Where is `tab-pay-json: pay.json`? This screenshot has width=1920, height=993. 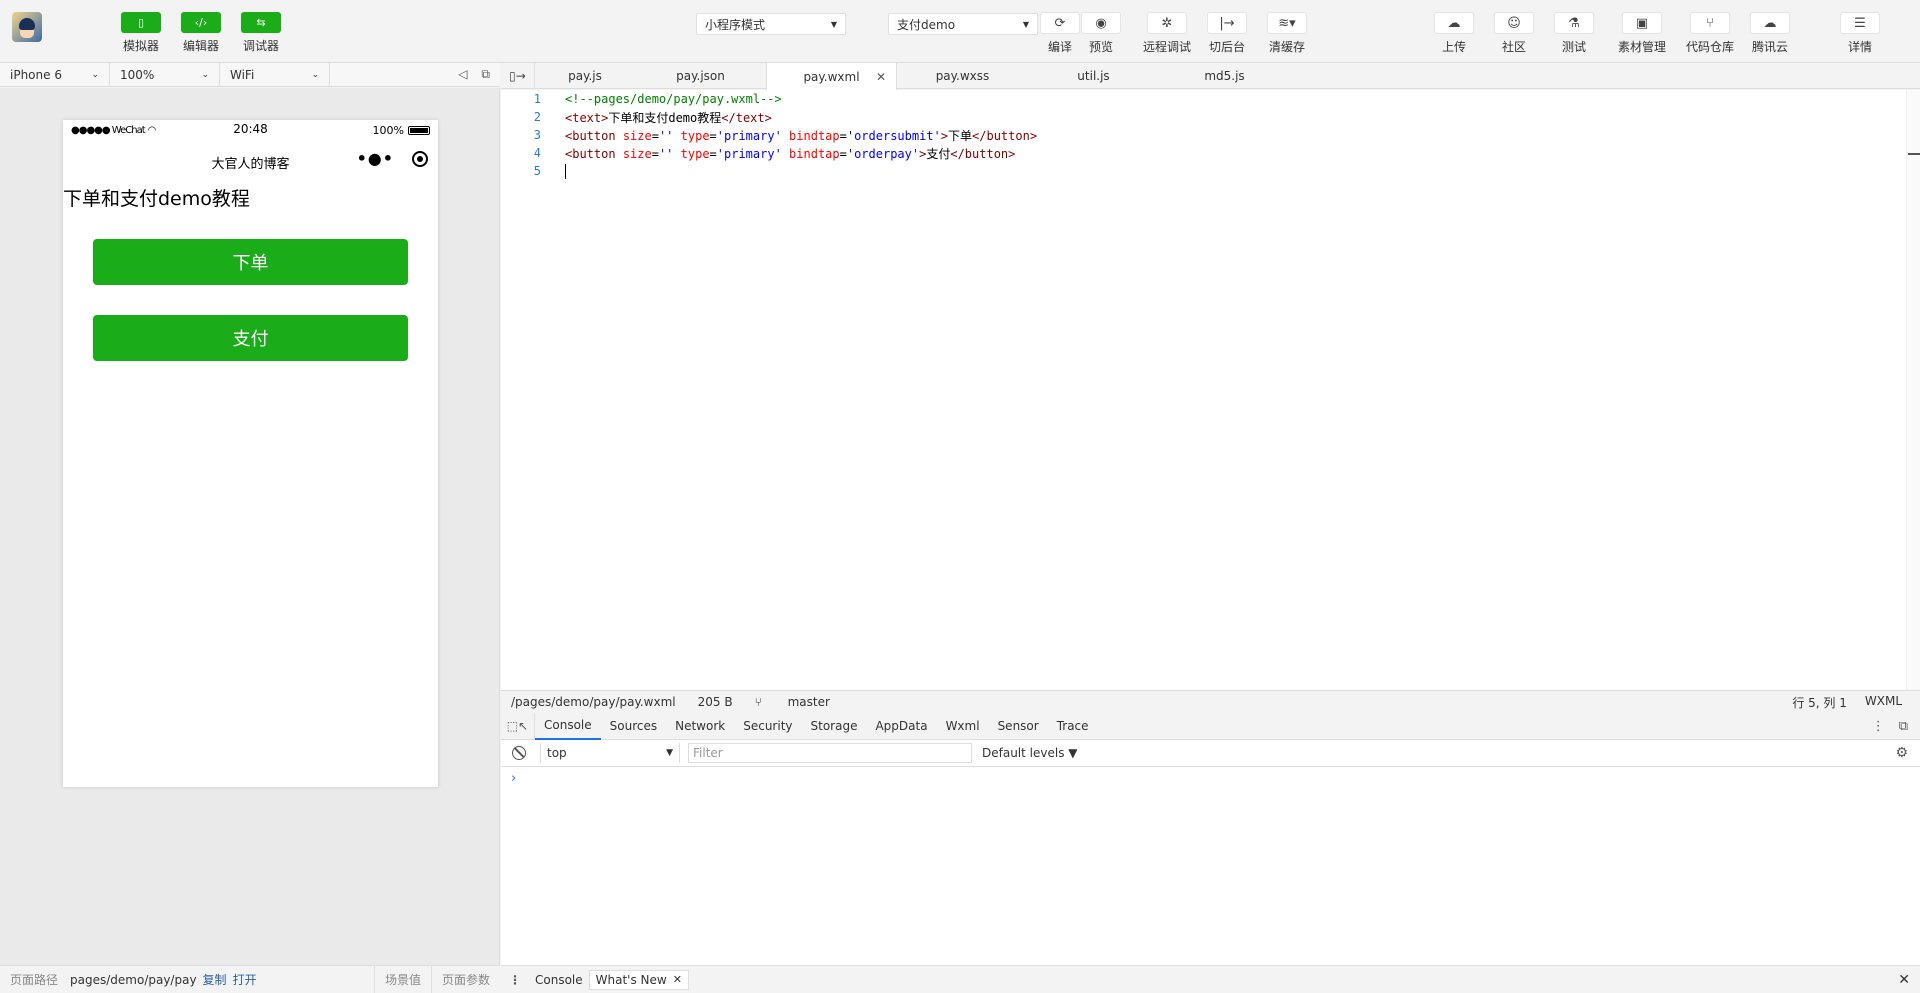
tab-pay-json: pay.json is located at coordinates (700, 76).